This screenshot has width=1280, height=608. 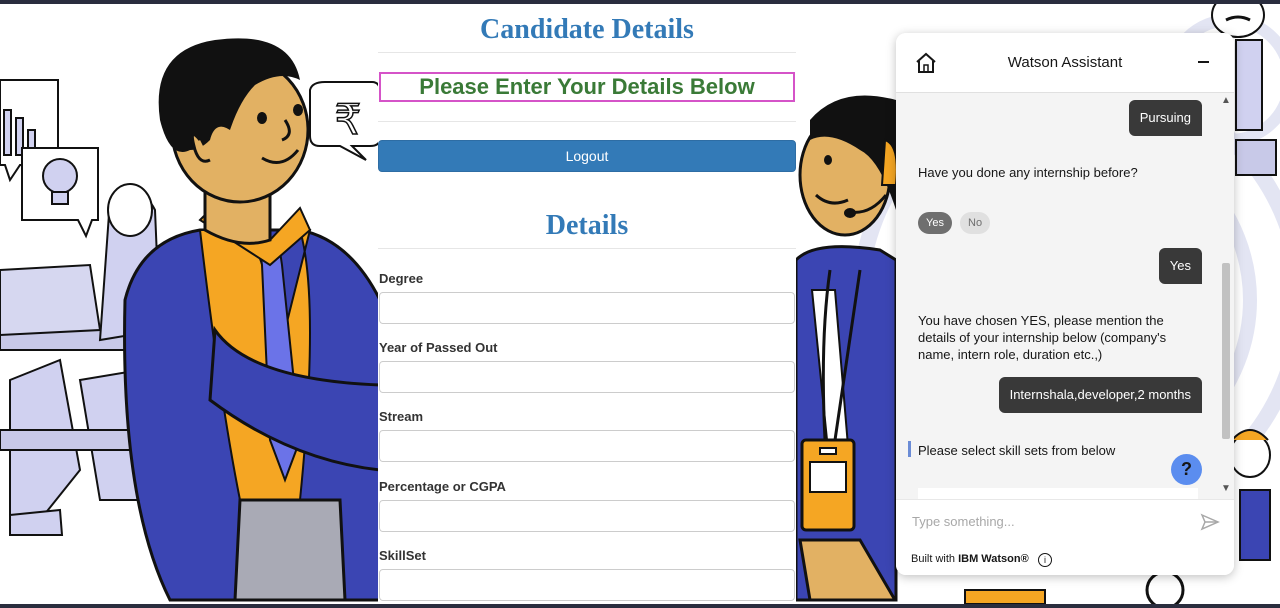 I want to click on section-title-details: Details, so click(x=587, y=225).